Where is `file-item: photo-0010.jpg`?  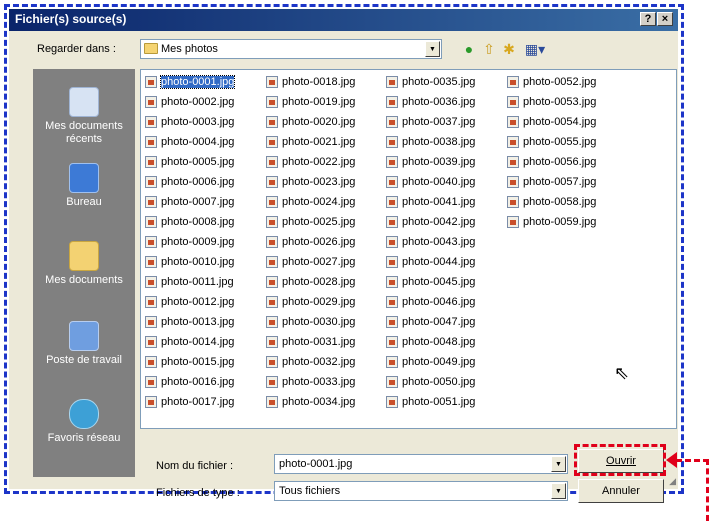 file-item: photo-0010.jpg is located at coordinates (189, 262).